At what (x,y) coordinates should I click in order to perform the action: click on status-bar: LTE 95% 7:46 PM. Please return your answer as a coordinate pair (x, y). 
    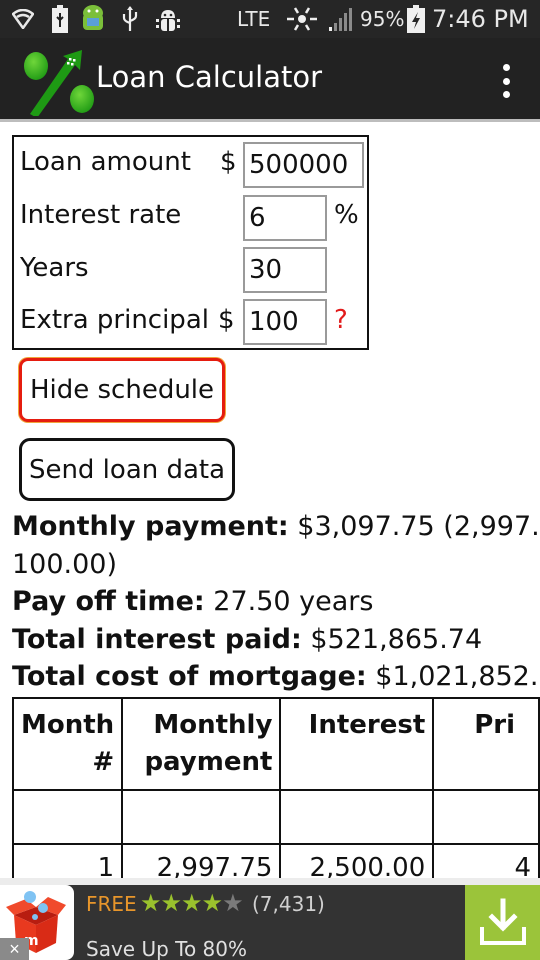
    Looking at the image, I should click on (270, 19).